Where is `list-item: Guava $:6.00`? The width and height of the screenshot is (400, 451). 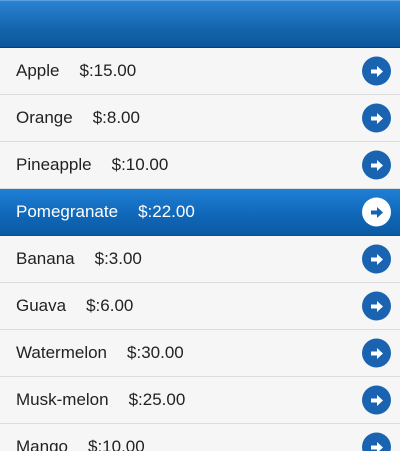
list-item: Guava $:6.00 is located at coordinates (200, 306).